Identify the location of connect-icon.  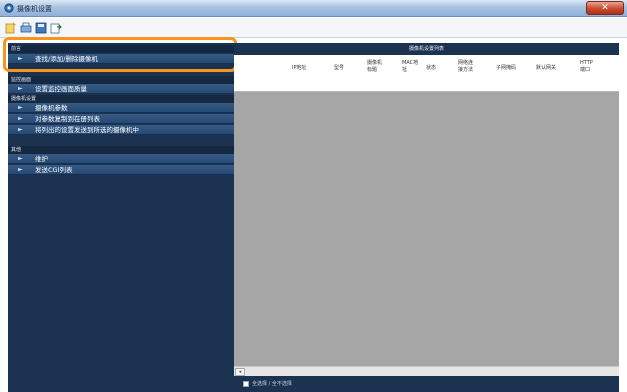
(26, 28).